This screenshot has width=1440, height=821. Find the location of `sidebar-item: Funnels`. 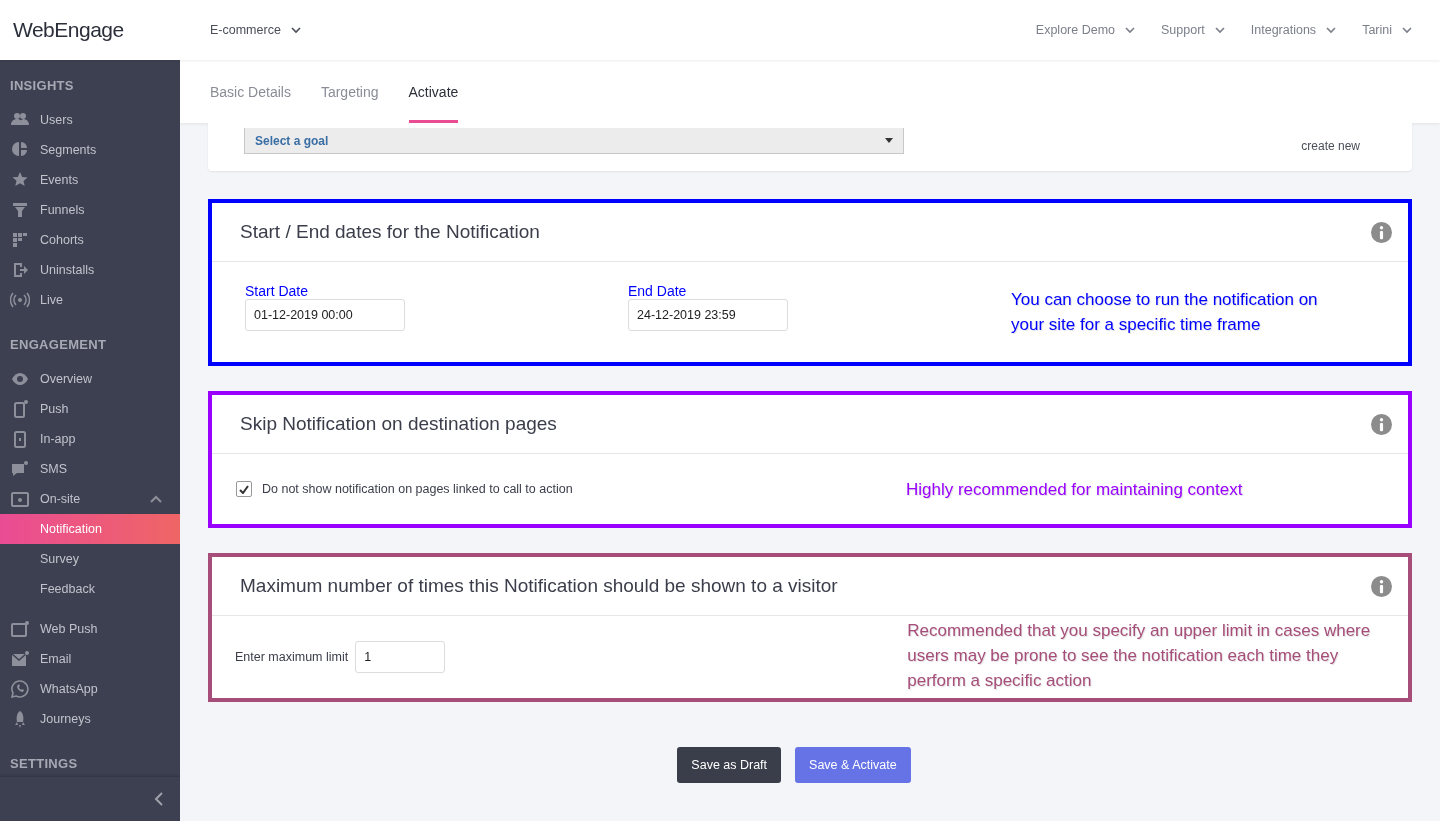

sidebar-item: Funnels is located at coordinates (90, 210).